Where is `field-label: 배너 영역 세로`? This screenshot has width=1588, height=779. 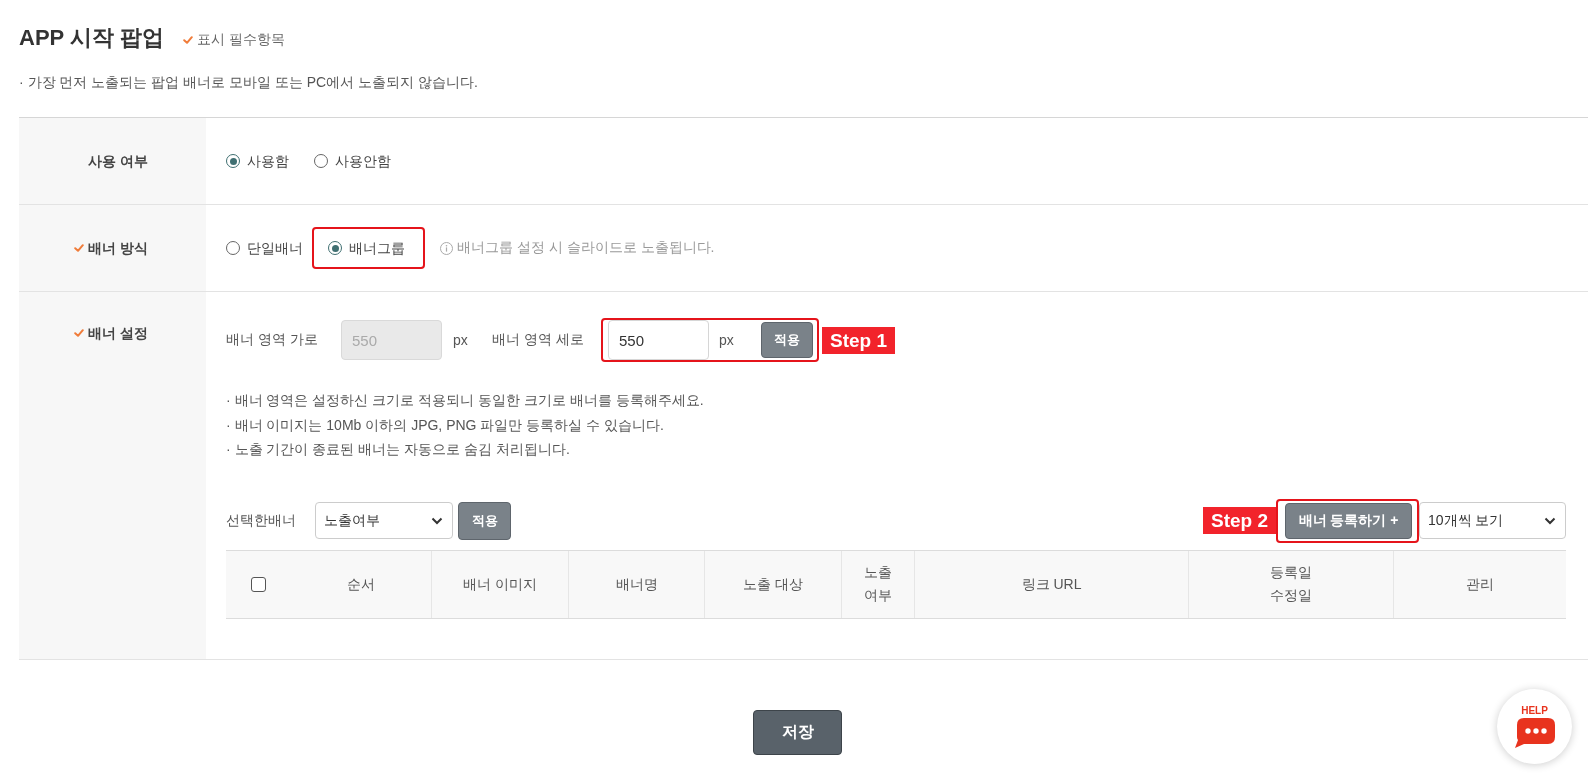
field-label: 배너 영역 세로 is located at coordinates (538, 340).